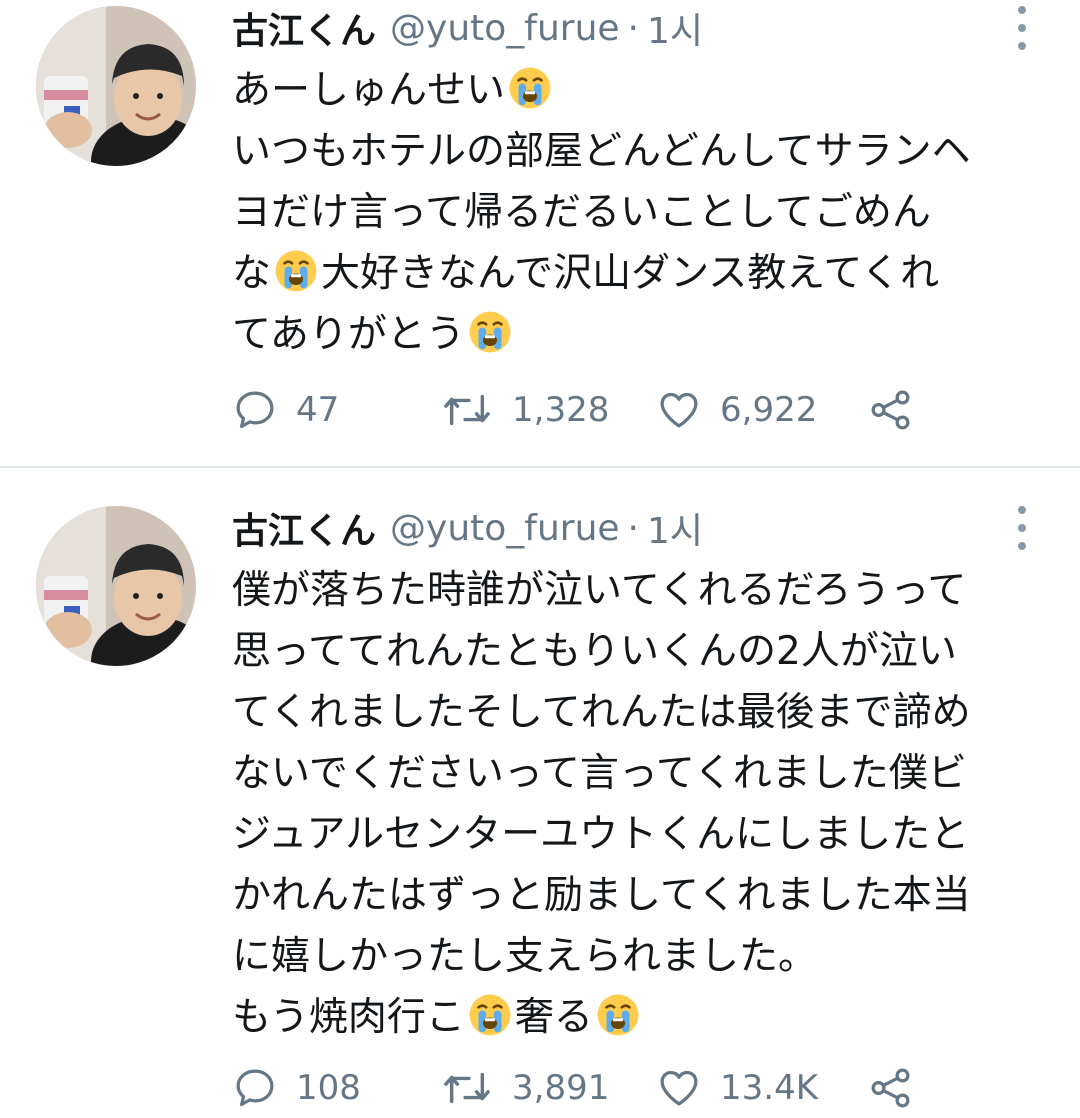 Image resolution: width=1080 pixels, height=1118 pixels. I want to click on like-button: 6,922, so click(736, 410).